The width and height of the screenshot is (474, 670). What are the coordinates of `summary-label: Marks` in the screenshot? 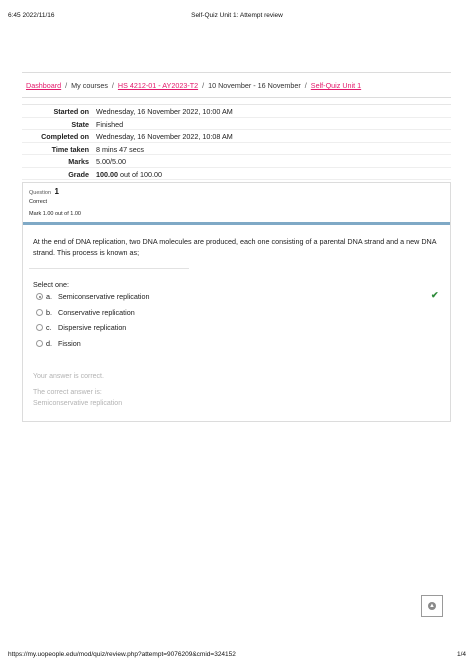 It's located at (78, 161).